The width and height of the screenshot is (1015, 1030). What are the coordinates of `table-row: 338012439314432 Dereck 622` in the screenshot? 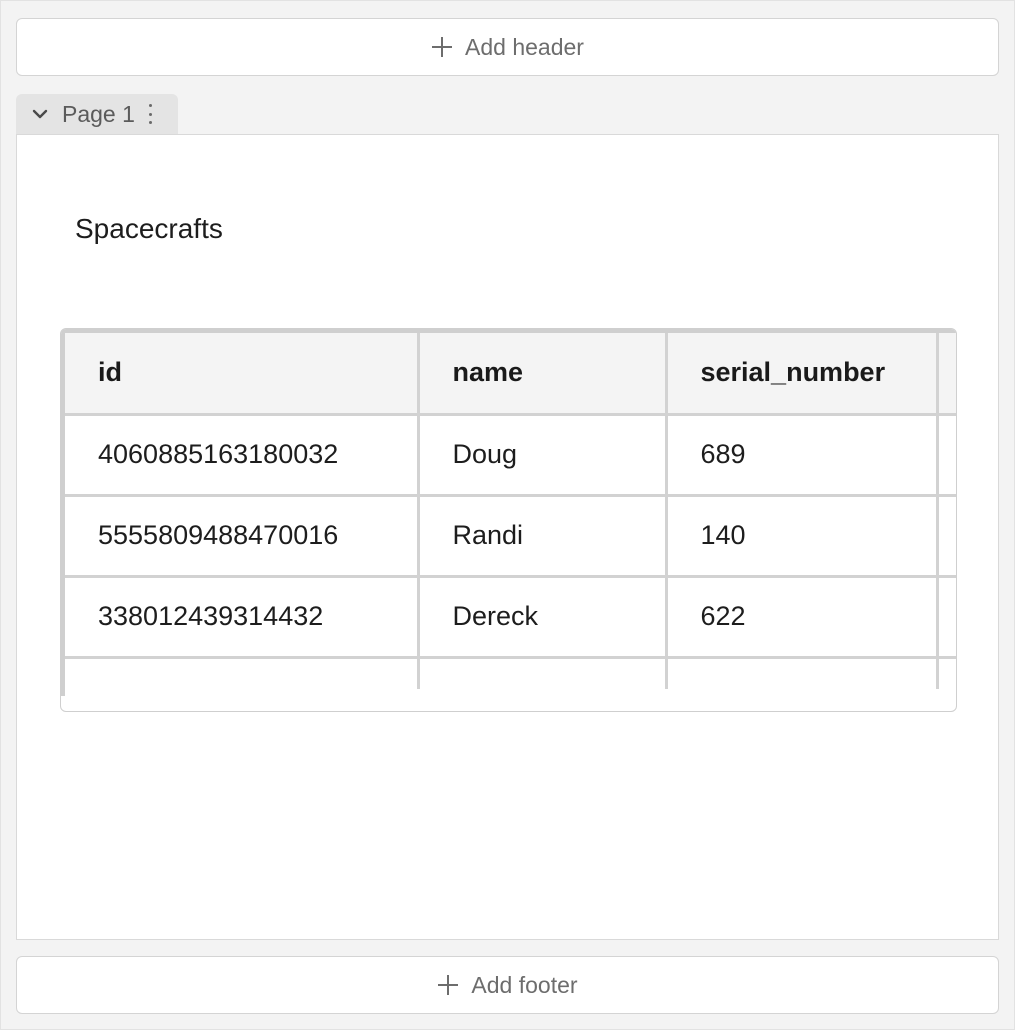 It's located at (510, 617).